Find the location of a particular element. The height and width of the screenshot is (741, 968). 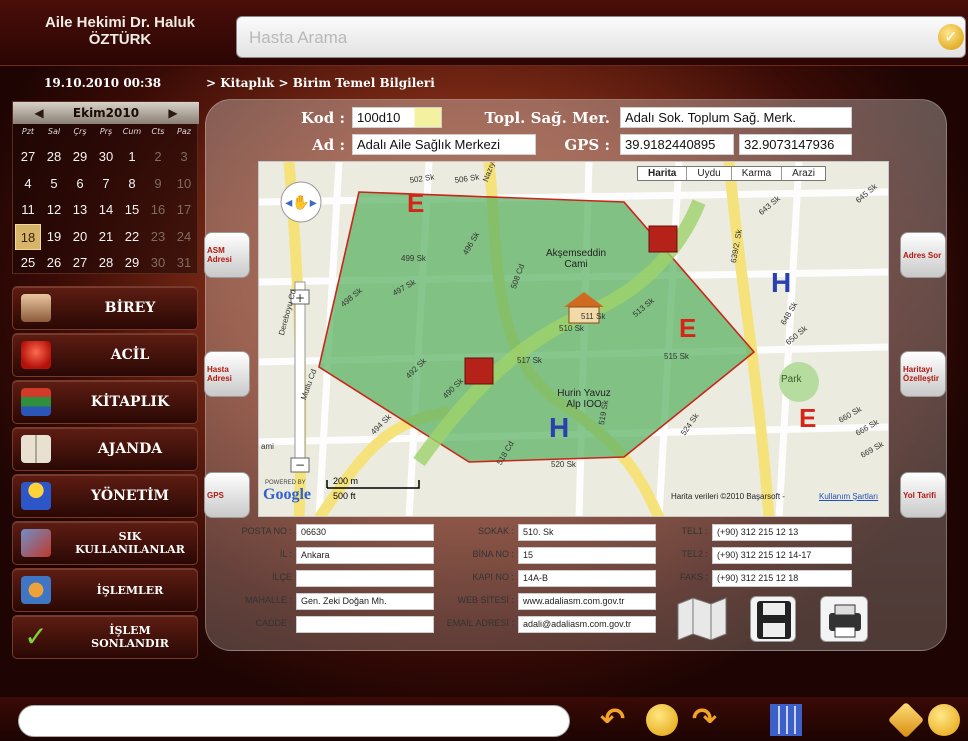

posta-no-field: 06630 is located at coordinates (365, 532).